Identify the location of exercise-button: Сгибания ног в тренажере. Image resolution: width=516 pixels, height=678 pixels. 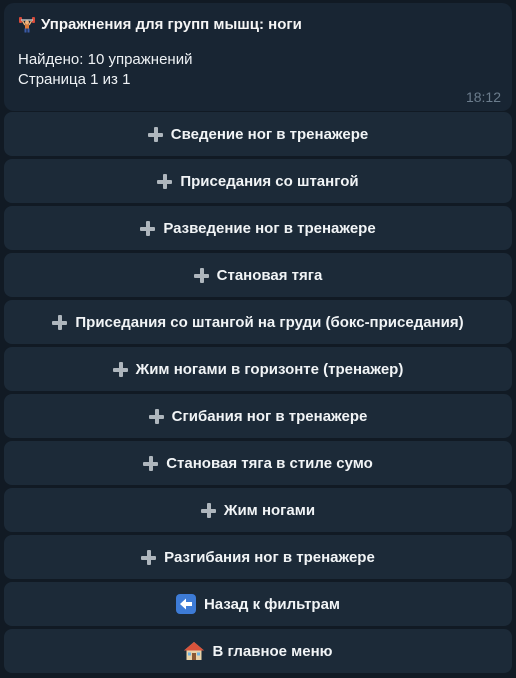
(258, 416).